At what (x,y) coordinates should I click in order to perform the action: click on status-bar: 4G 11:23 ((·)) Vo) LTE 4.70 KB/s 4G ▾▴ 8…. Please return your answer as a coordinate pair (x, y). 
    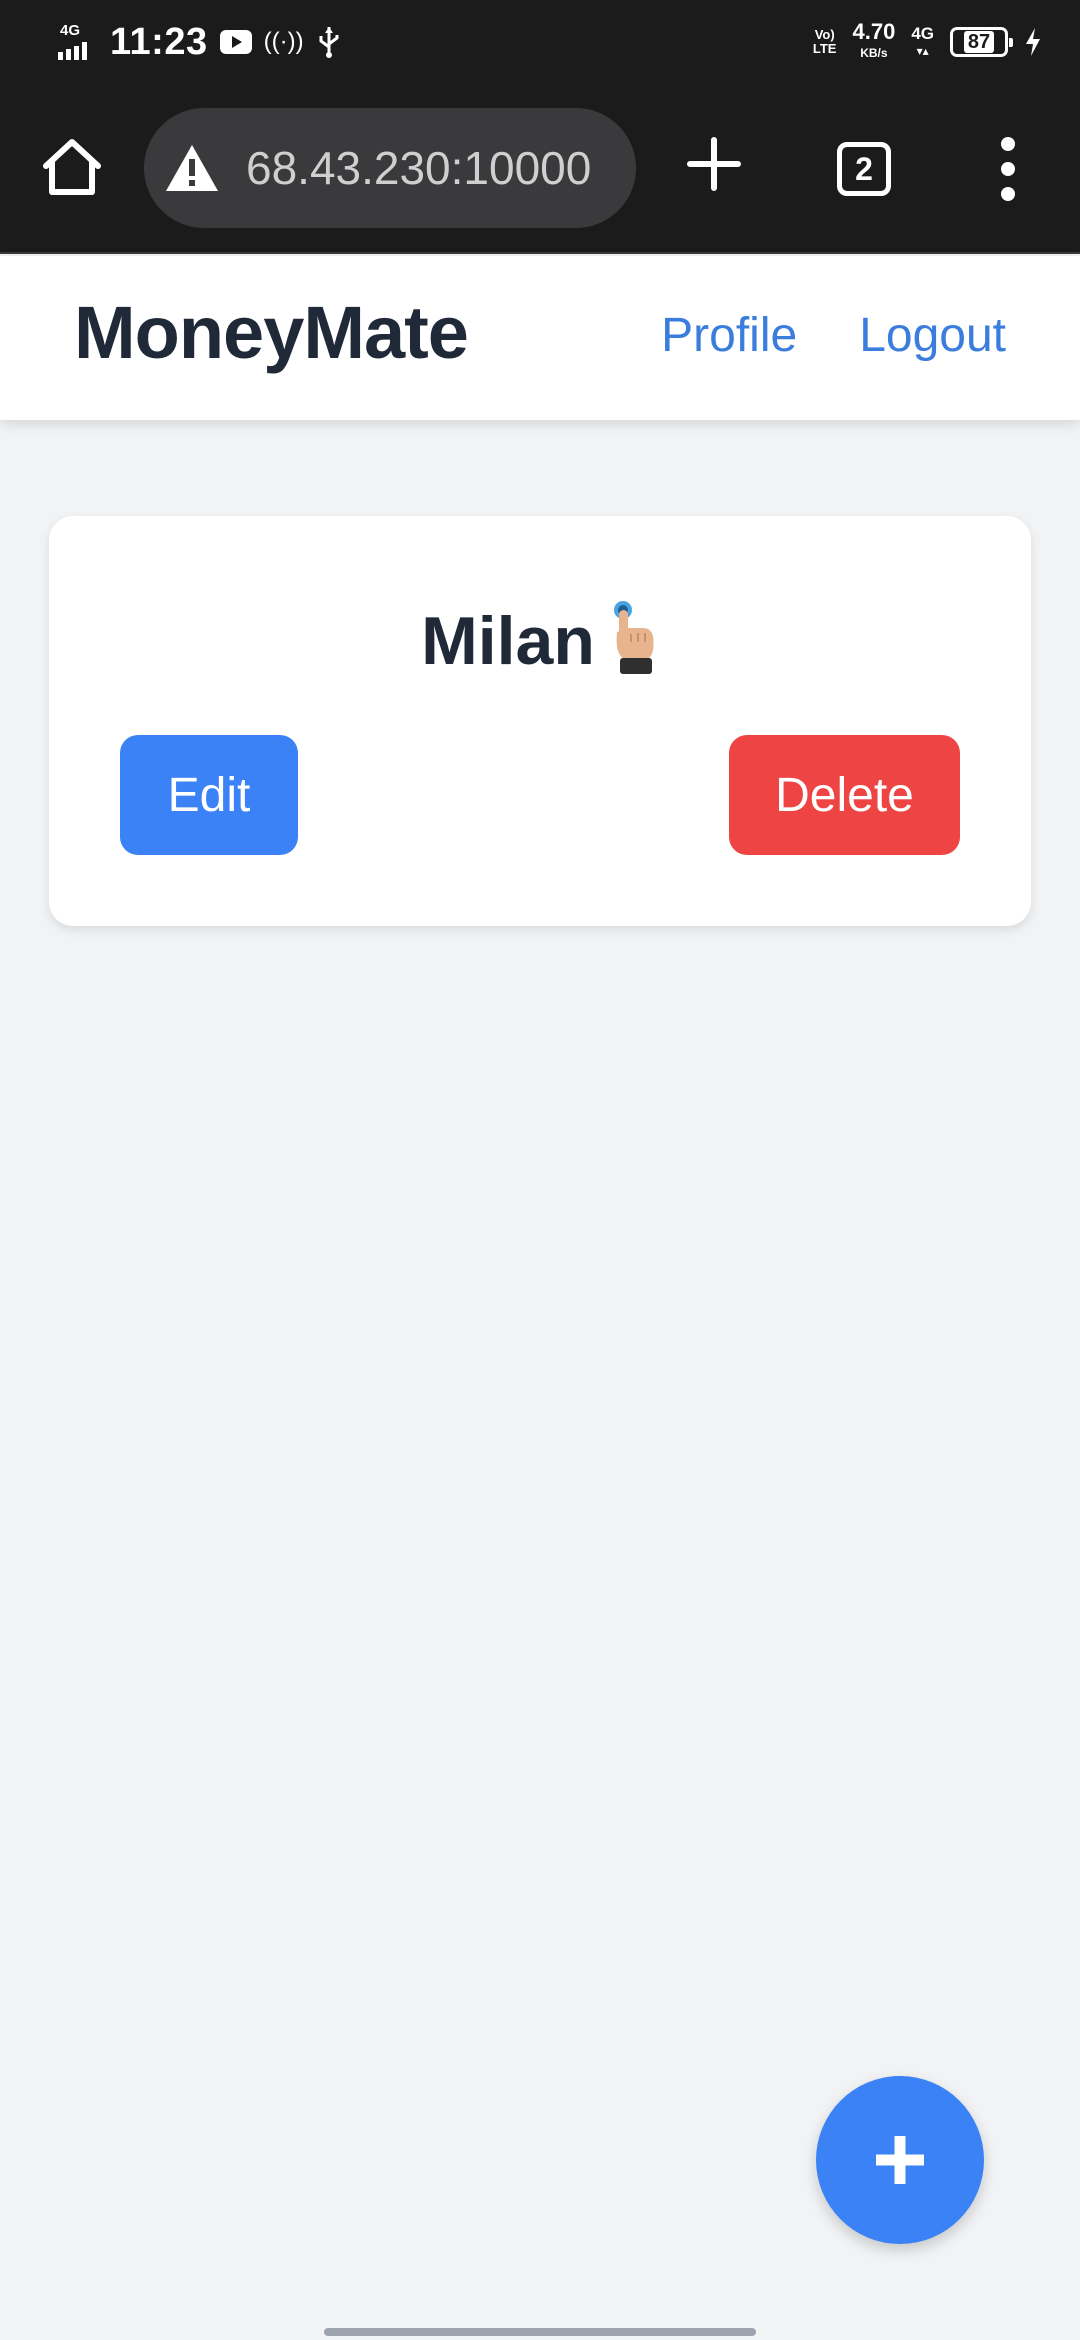
    Looking at the image, I should click on (540, 42).